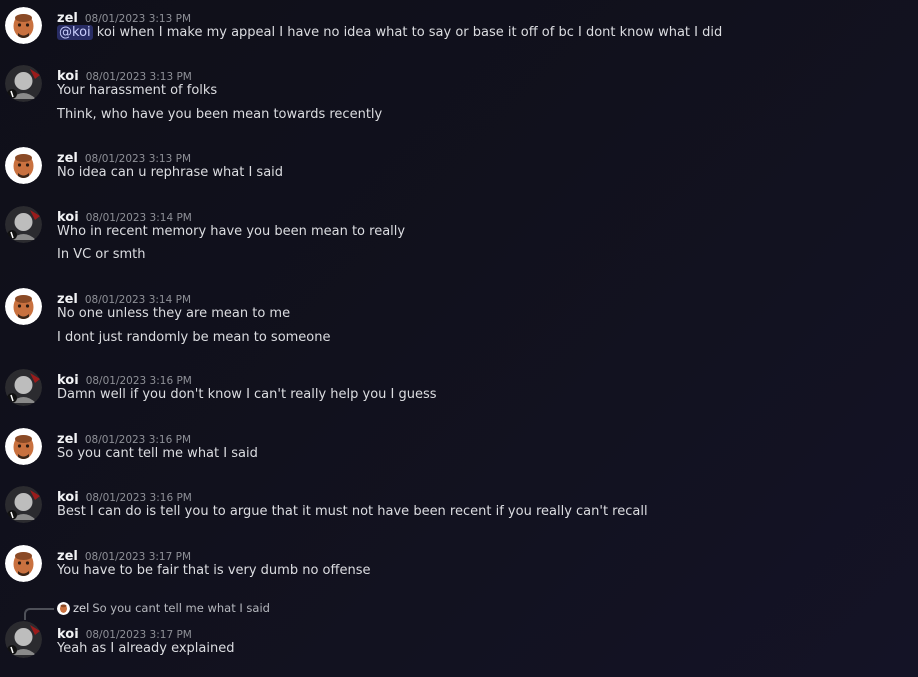 The image size is (918, 677). I want to click on reply-spine, so click(39, 614).